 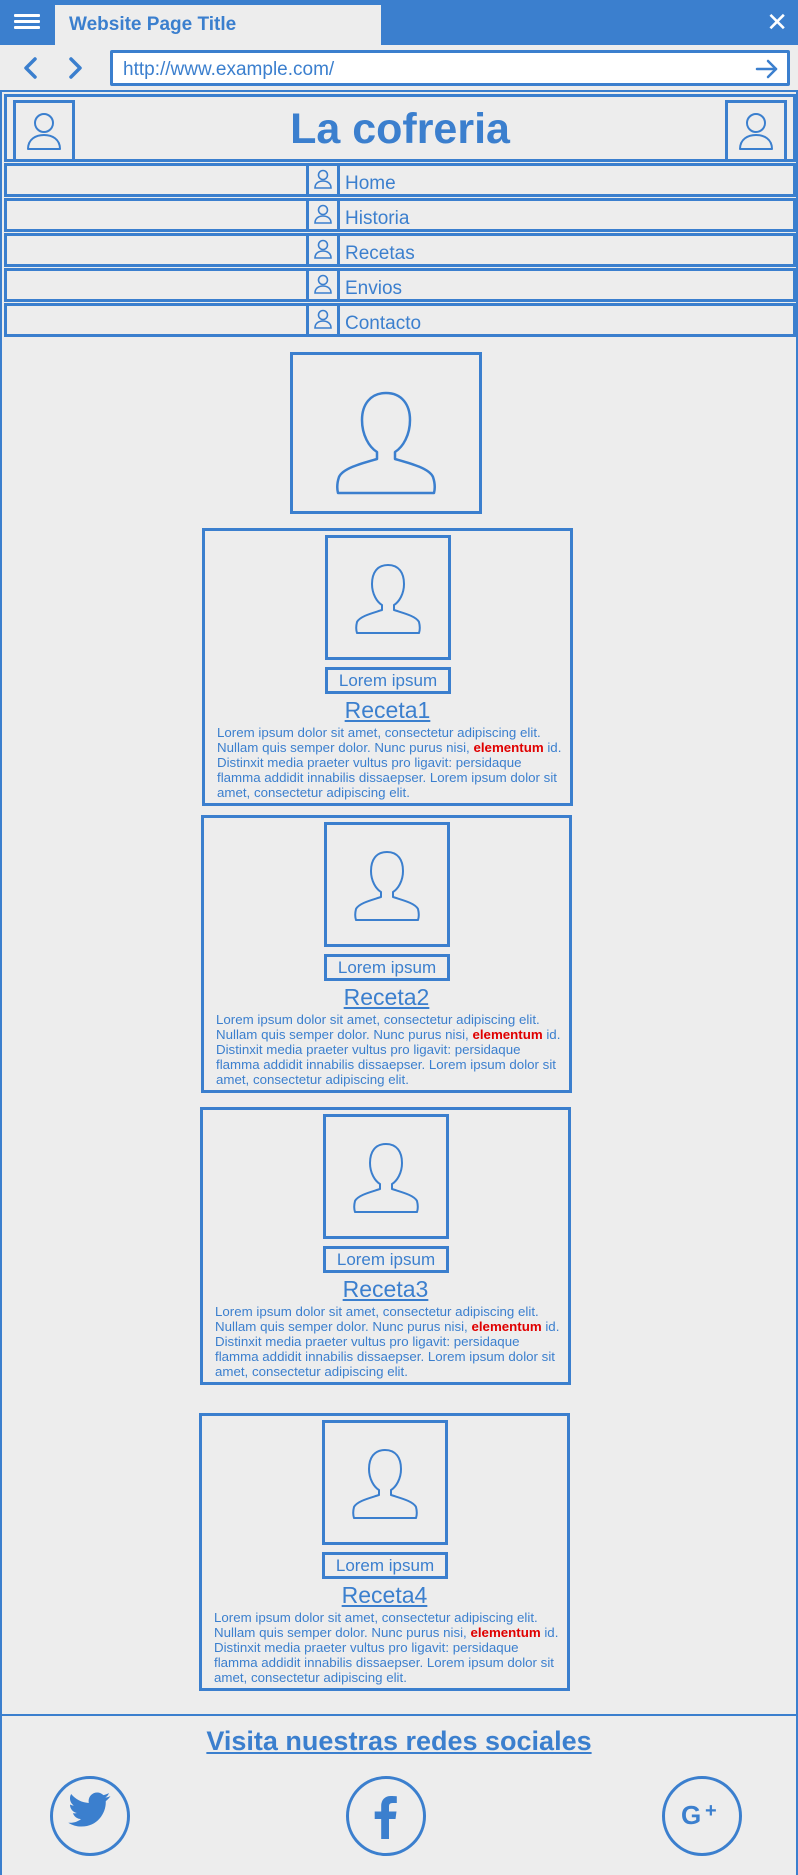 What do you see at coordinates (384, 1595) in the screenshot?
I see `card-title-link: Receta4` at bounding box center [384, 1595].